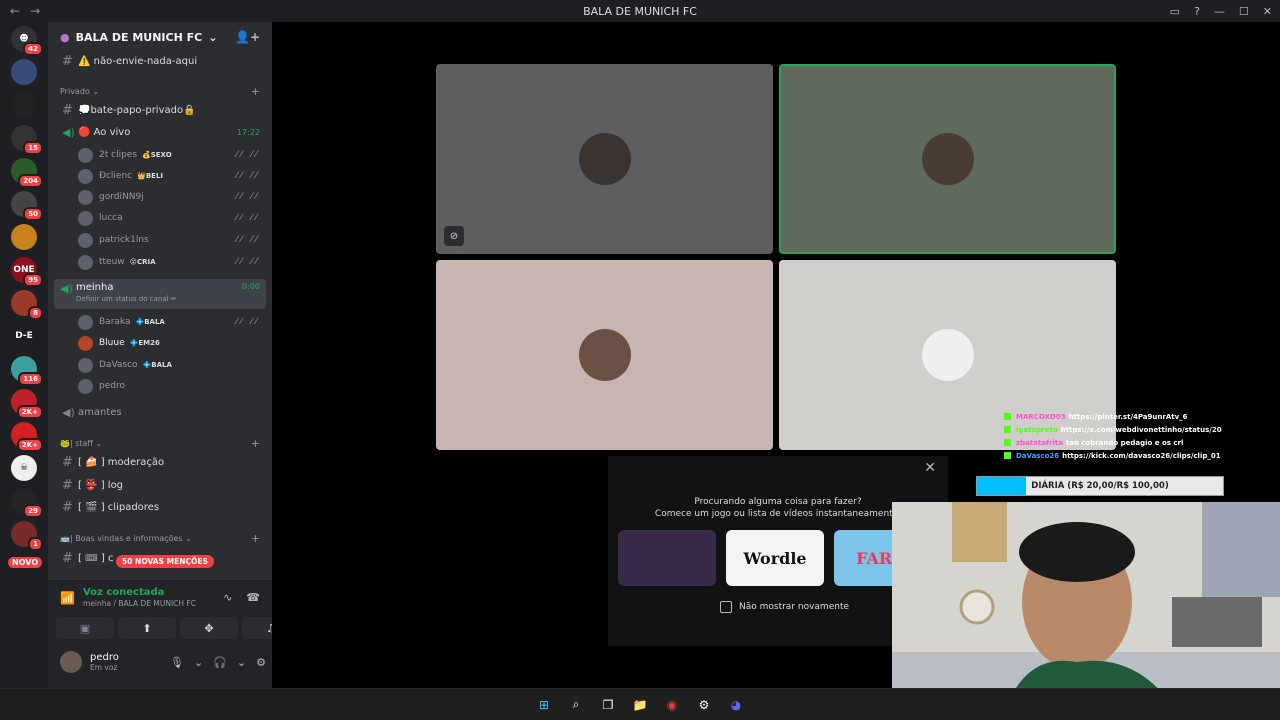 The height and width of the screenshot is (720, 1280). I want to click on voice-user: DaVasco 💠BALA, so click(160, 365).